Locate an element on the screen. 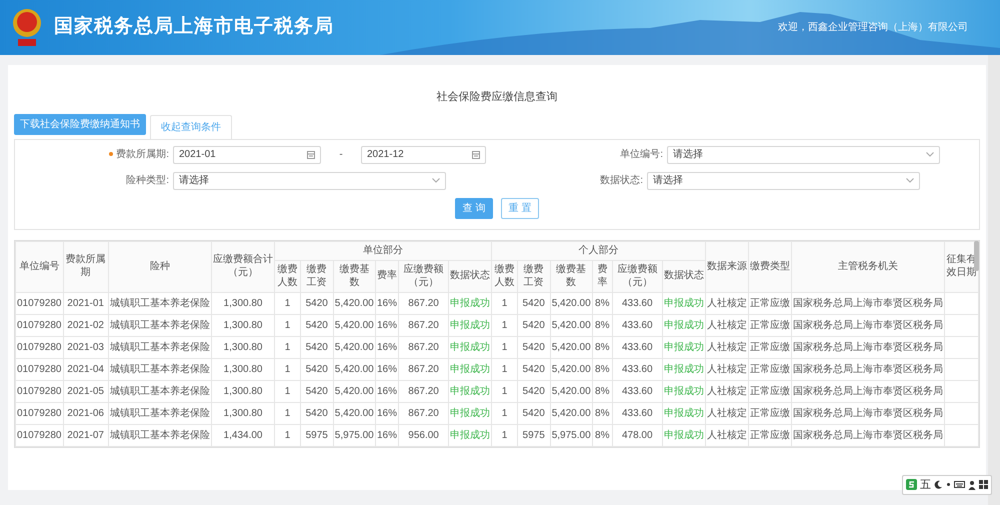 Image resolution: width=1000 pixels, height=505 pixels. keyboard-icon is located at coordinates (959, 485).